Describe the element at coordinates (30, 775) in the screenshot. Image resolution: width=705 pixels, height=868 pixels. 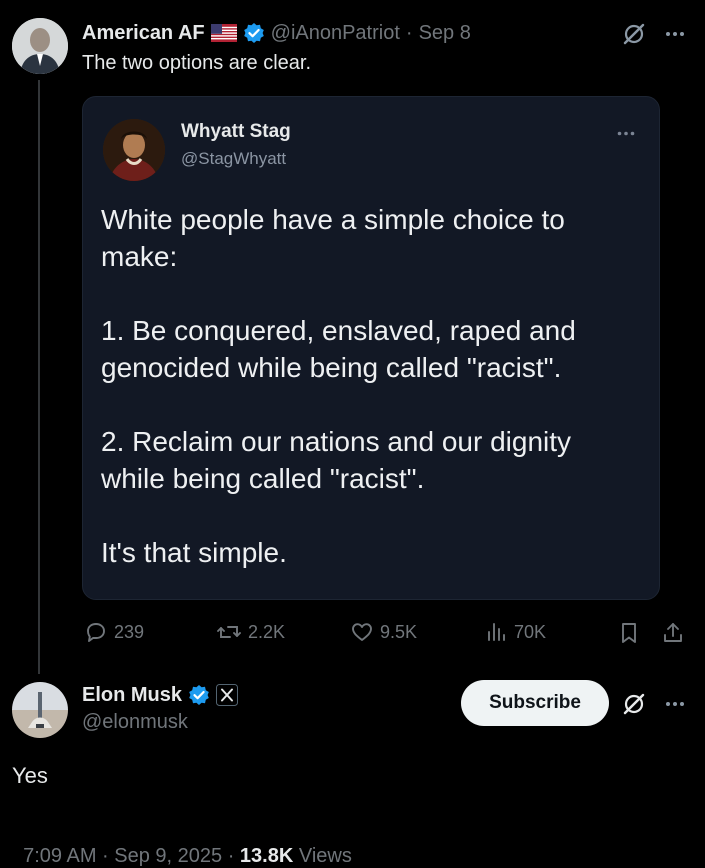
I see `main-post-text: Yes` at that location.